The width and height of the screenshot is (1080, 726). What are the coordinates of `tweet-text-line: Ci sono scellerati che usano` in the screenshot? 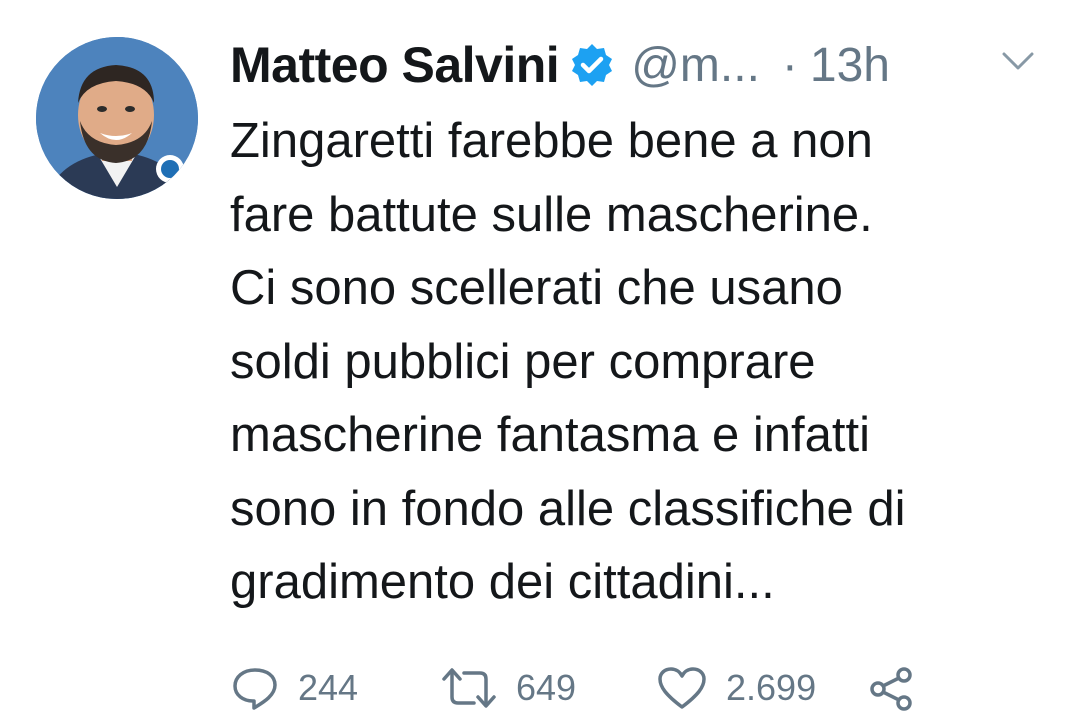 It's located at (536, 288).